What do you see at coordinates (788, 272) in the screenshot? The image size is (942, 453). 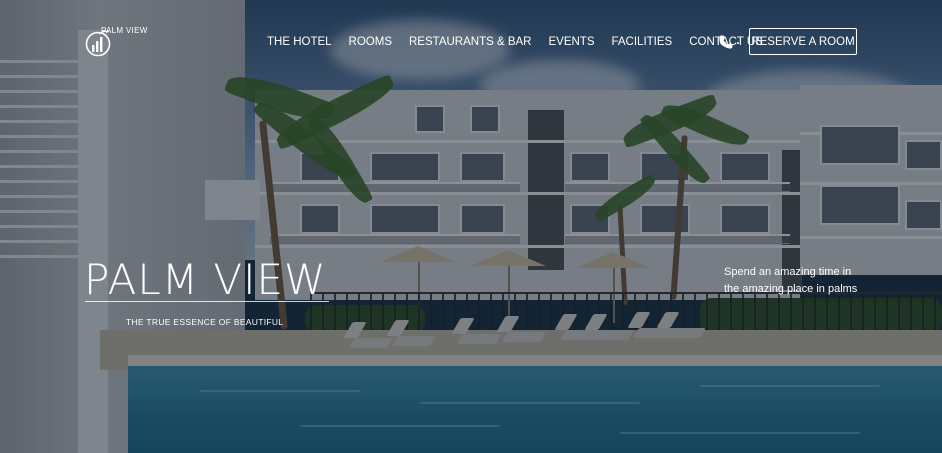 I see `hero-tagline-line1: Spend an amazing time in` at bounding box center [788, 272].